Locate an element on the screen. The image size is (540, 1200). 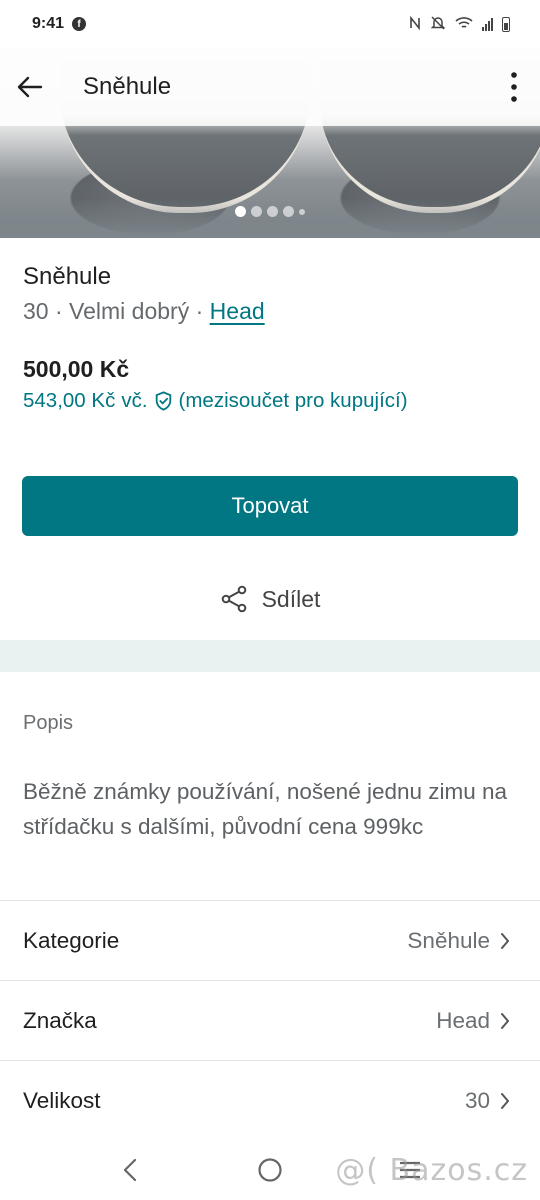
item-condition: Velmi dobrý is located at coordinates (129, 311).